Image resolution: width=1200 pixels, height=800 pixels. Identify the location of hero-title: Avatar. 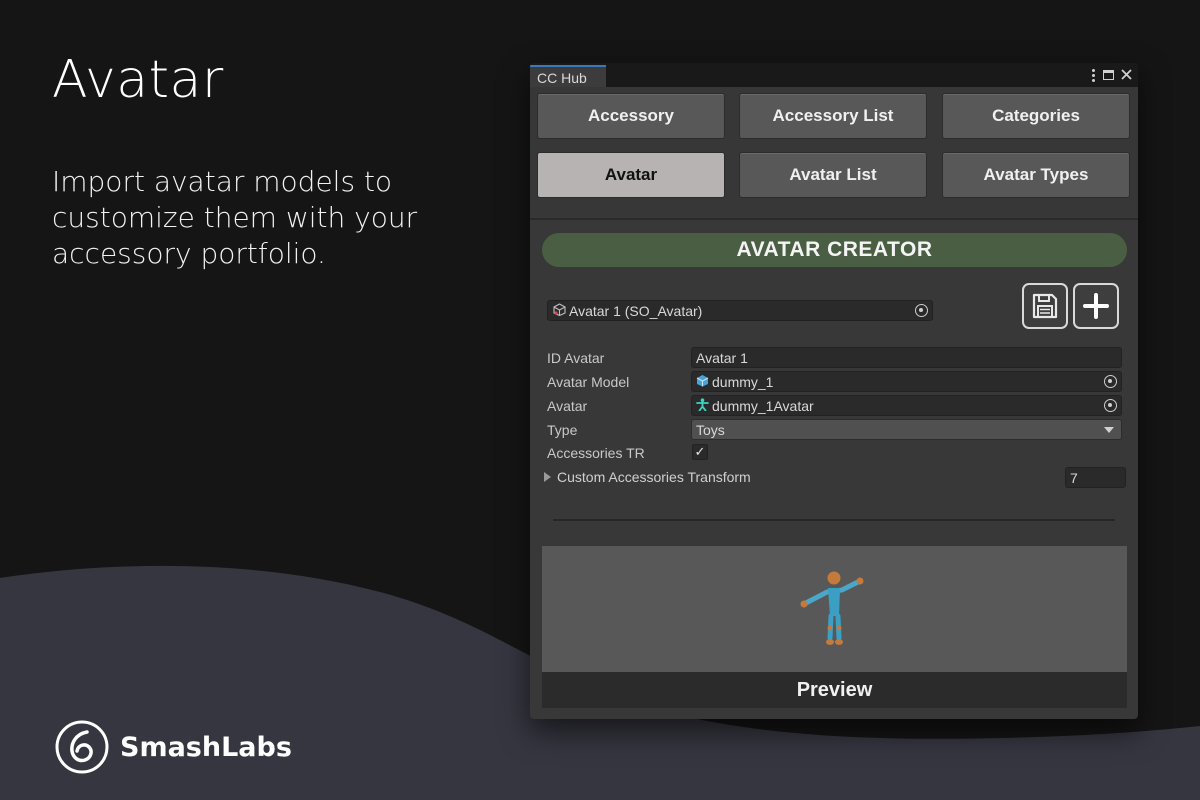
(138, 80).